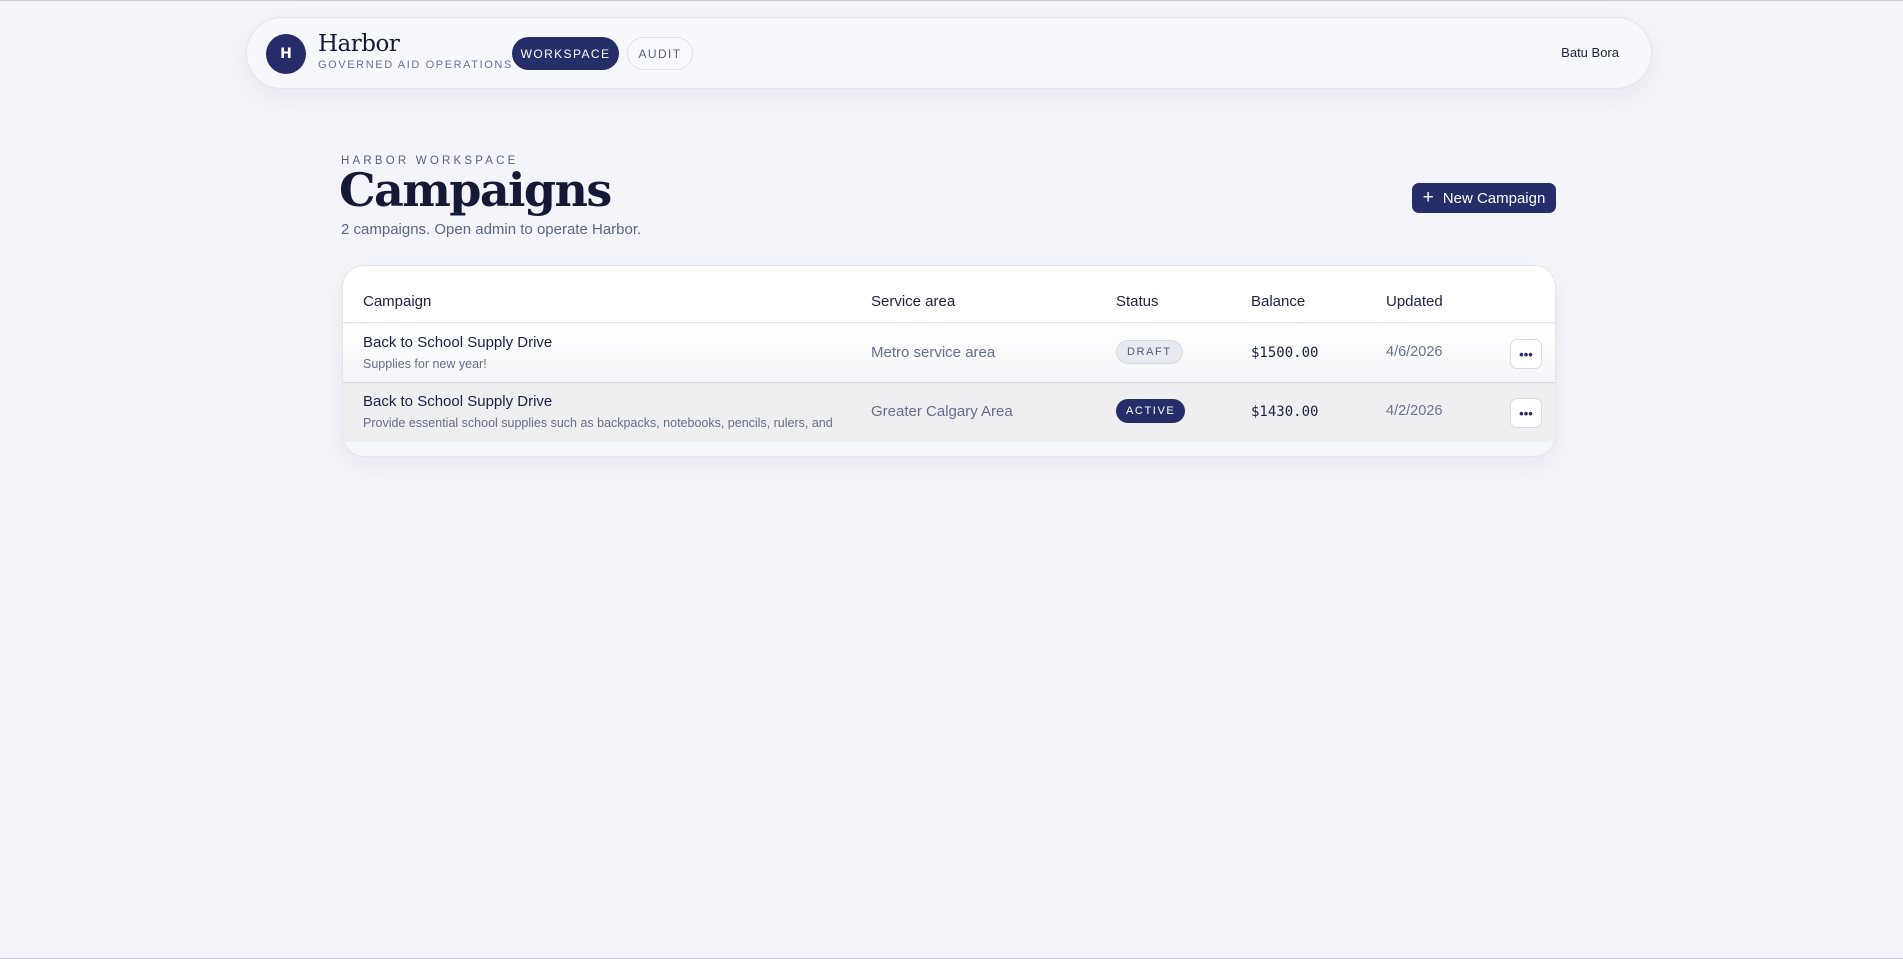  What do you see at coordinates (1590, 52) in the screenshot?
I see `user-name: Batu Bora` at bounding box center [1590, 52].